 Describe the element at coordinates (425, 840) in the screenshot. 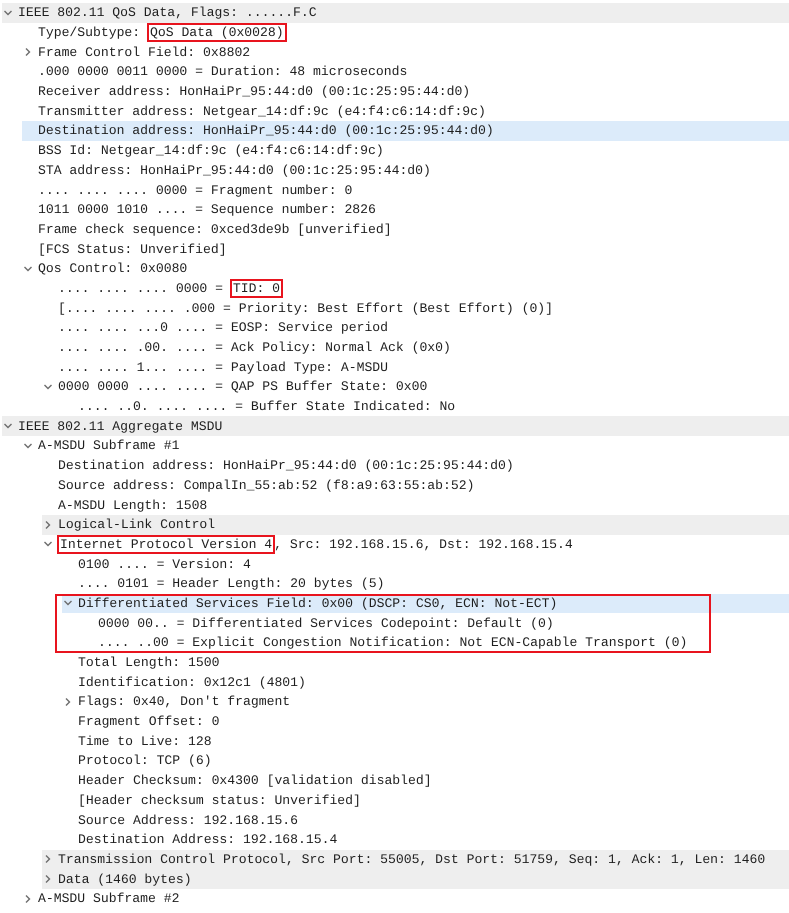

I see `tree-row: Destination Address: 192.168.15.4` at that location.